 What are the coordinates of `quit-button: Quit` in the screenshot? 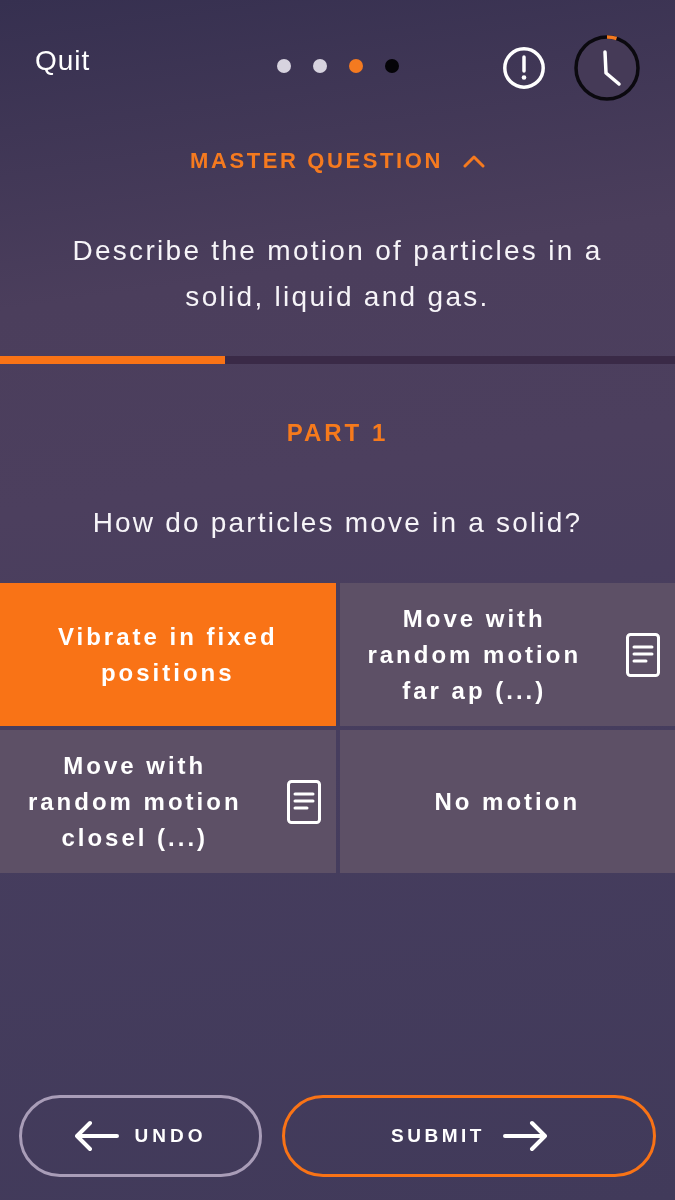 It's located at (63, 61).